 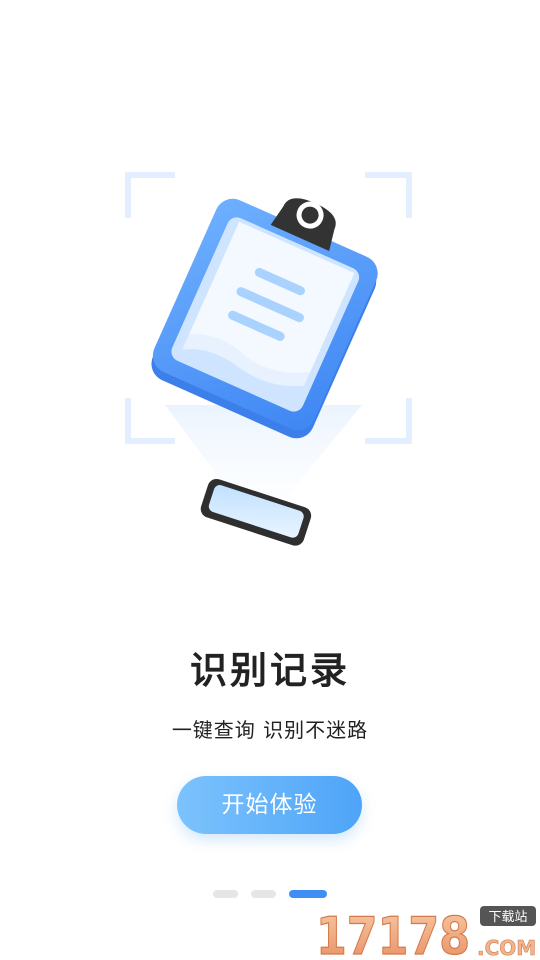 I want to click on watermark-suffix: .COM, so click(x=506, y=948).